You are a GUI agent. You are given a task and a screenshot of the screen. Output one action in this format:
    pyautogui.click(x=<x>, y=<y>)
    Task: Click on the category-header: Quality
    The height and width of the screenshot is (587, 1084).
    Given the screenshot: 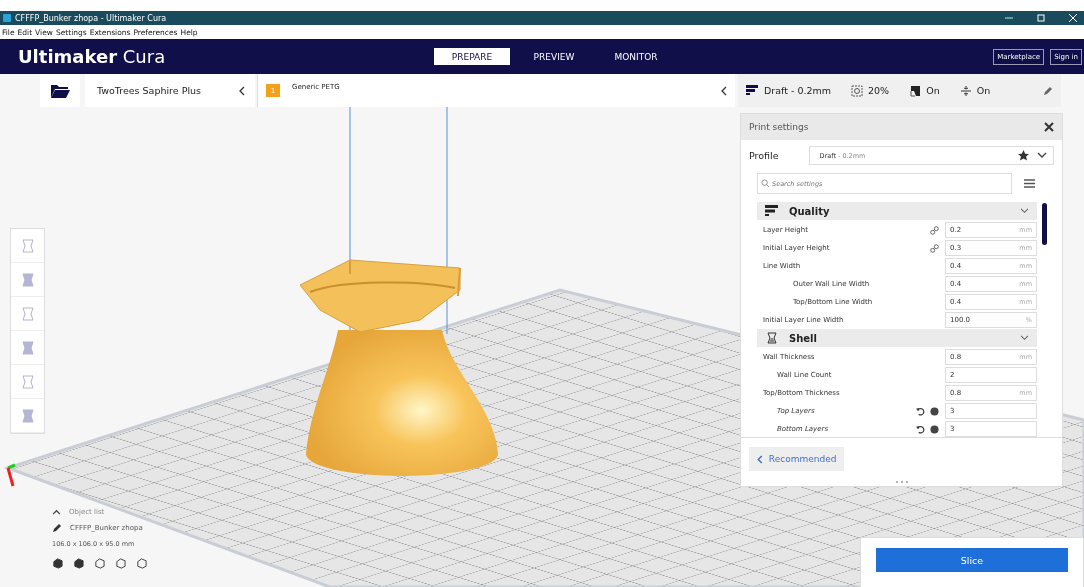 What is the action you would take?
    pyautogui.click(x=897, y=211)
    